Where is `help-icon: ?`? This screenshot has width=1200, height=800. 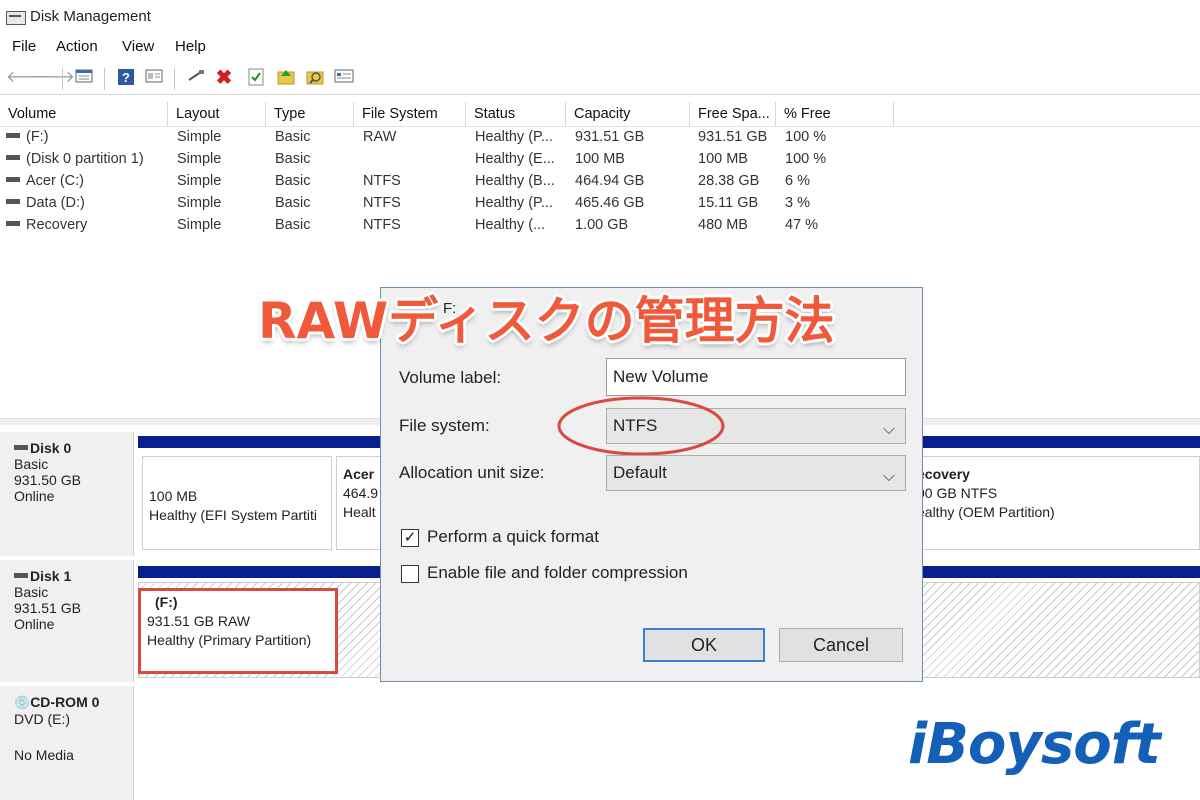
help-icon: ? is located at coordinates (126, 78).